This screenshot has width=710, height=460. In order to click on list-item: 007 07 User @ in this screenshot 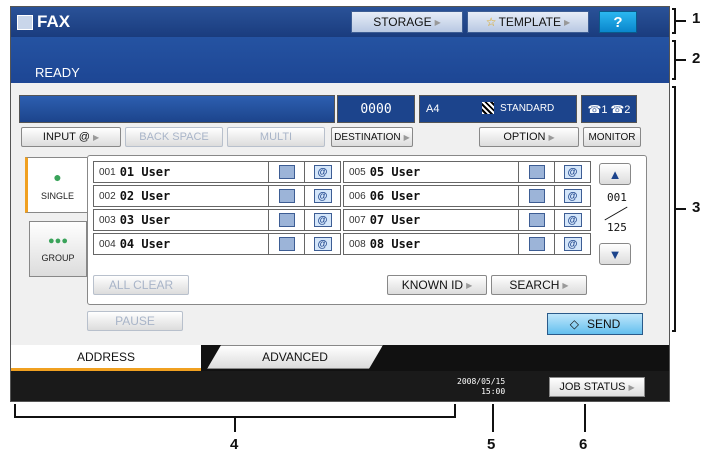, I will do `click(467, 220)`.